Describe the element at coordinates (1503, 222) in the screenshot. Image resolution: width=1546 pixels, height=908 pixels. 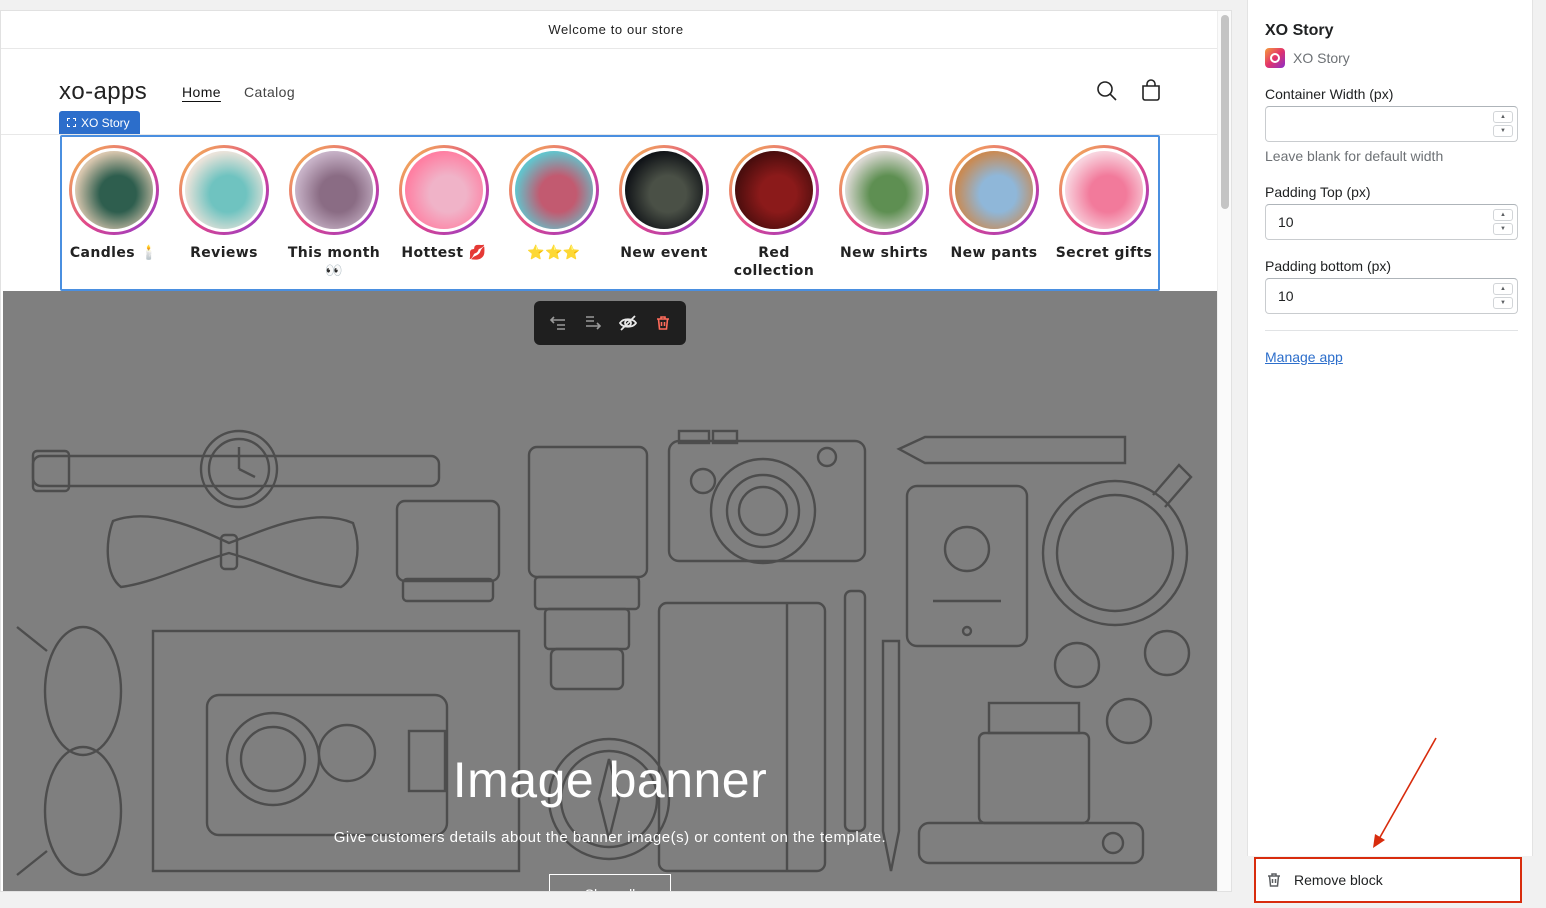
I see `padding-top-stepper: ▲ ▼` at that location.